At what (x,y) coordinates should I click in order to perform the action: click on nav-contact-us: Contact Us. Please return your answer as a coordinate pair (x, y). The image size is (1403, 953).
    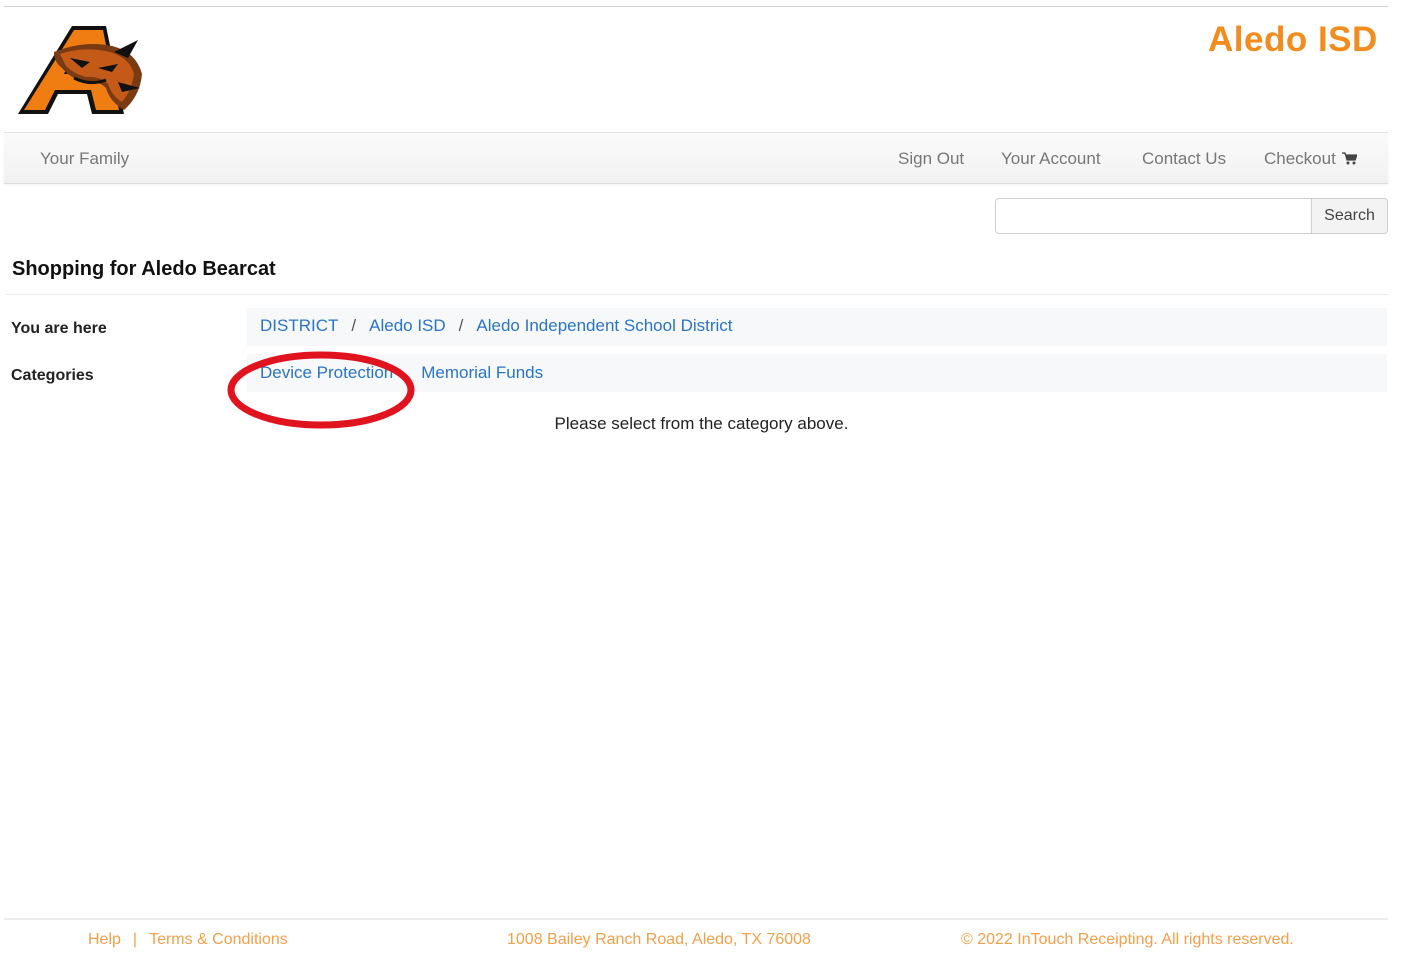
    Looking at the image, I should click on (1184, 159).